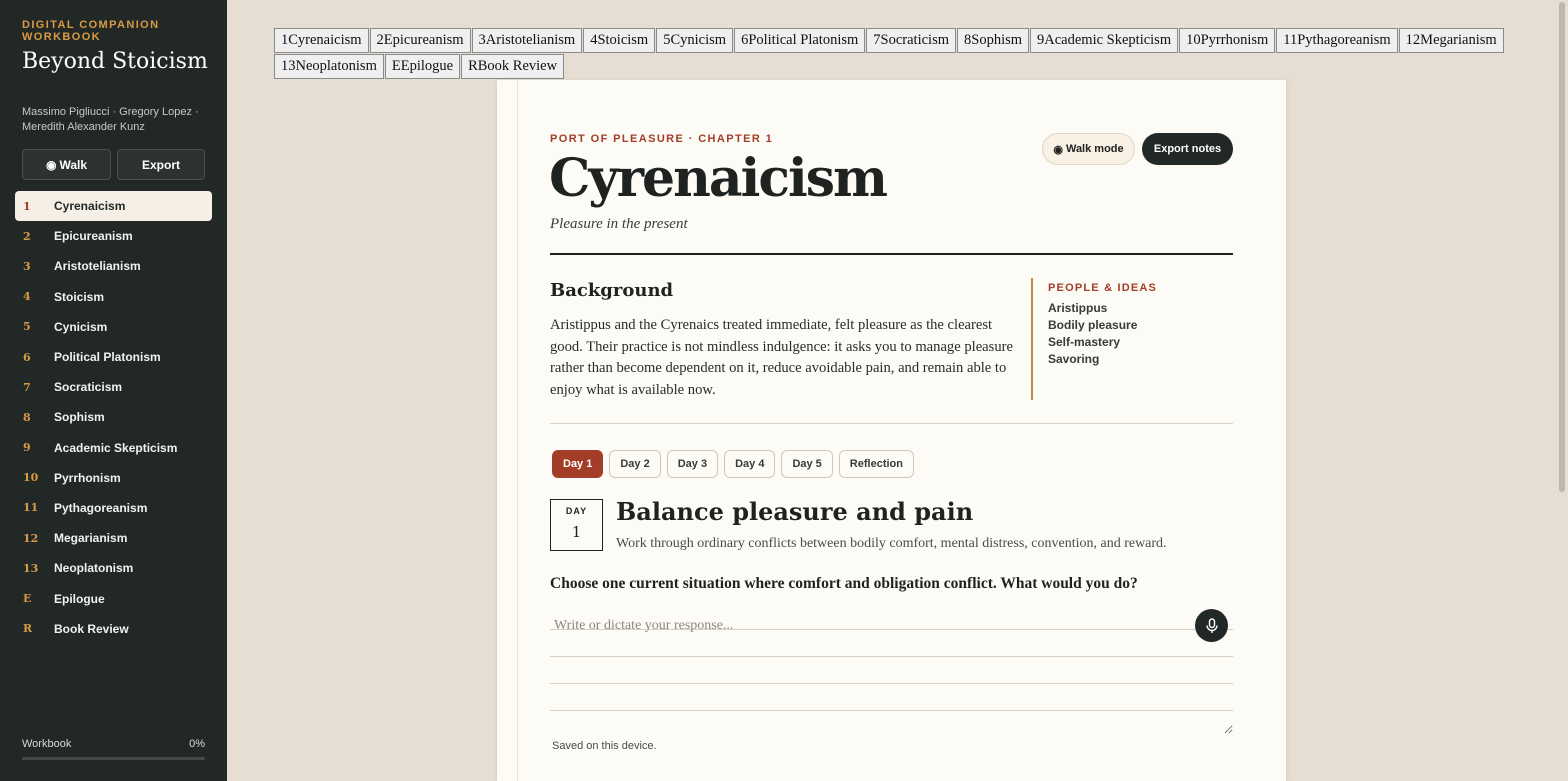 The width and height of the screenshot is (1568, 781). Describe the element at coordinates (911, 40) in the screenshot. I see `chapter-tab: 7Socraticism` at that location.